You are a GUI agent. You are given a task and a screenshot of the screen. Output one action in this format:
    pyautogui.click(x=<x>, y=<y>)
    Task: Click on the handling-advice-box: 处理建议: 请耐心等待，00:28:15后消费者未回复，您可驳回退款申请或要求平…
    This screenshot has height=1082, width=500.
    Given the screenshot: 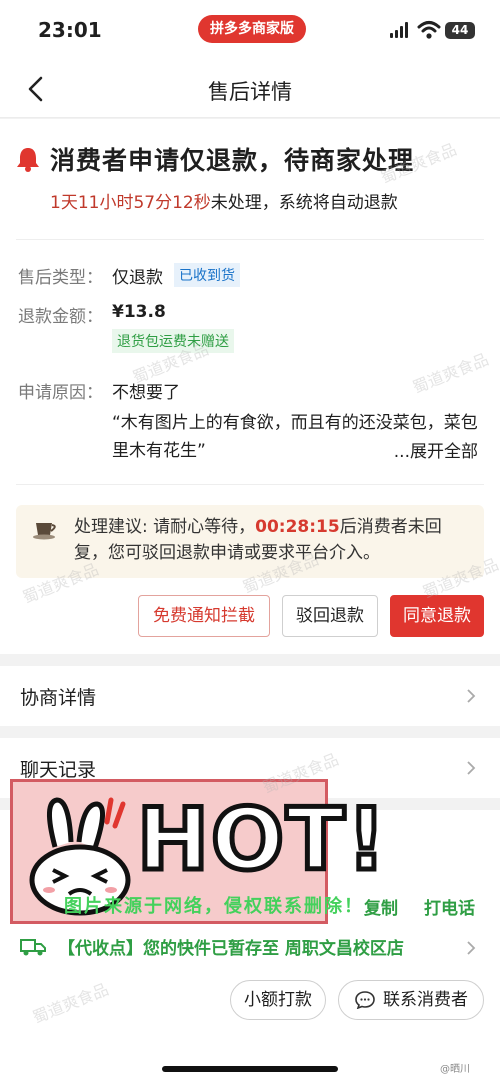 What is the action you would take?
    pyautogui.click(x=250, y=541)
    